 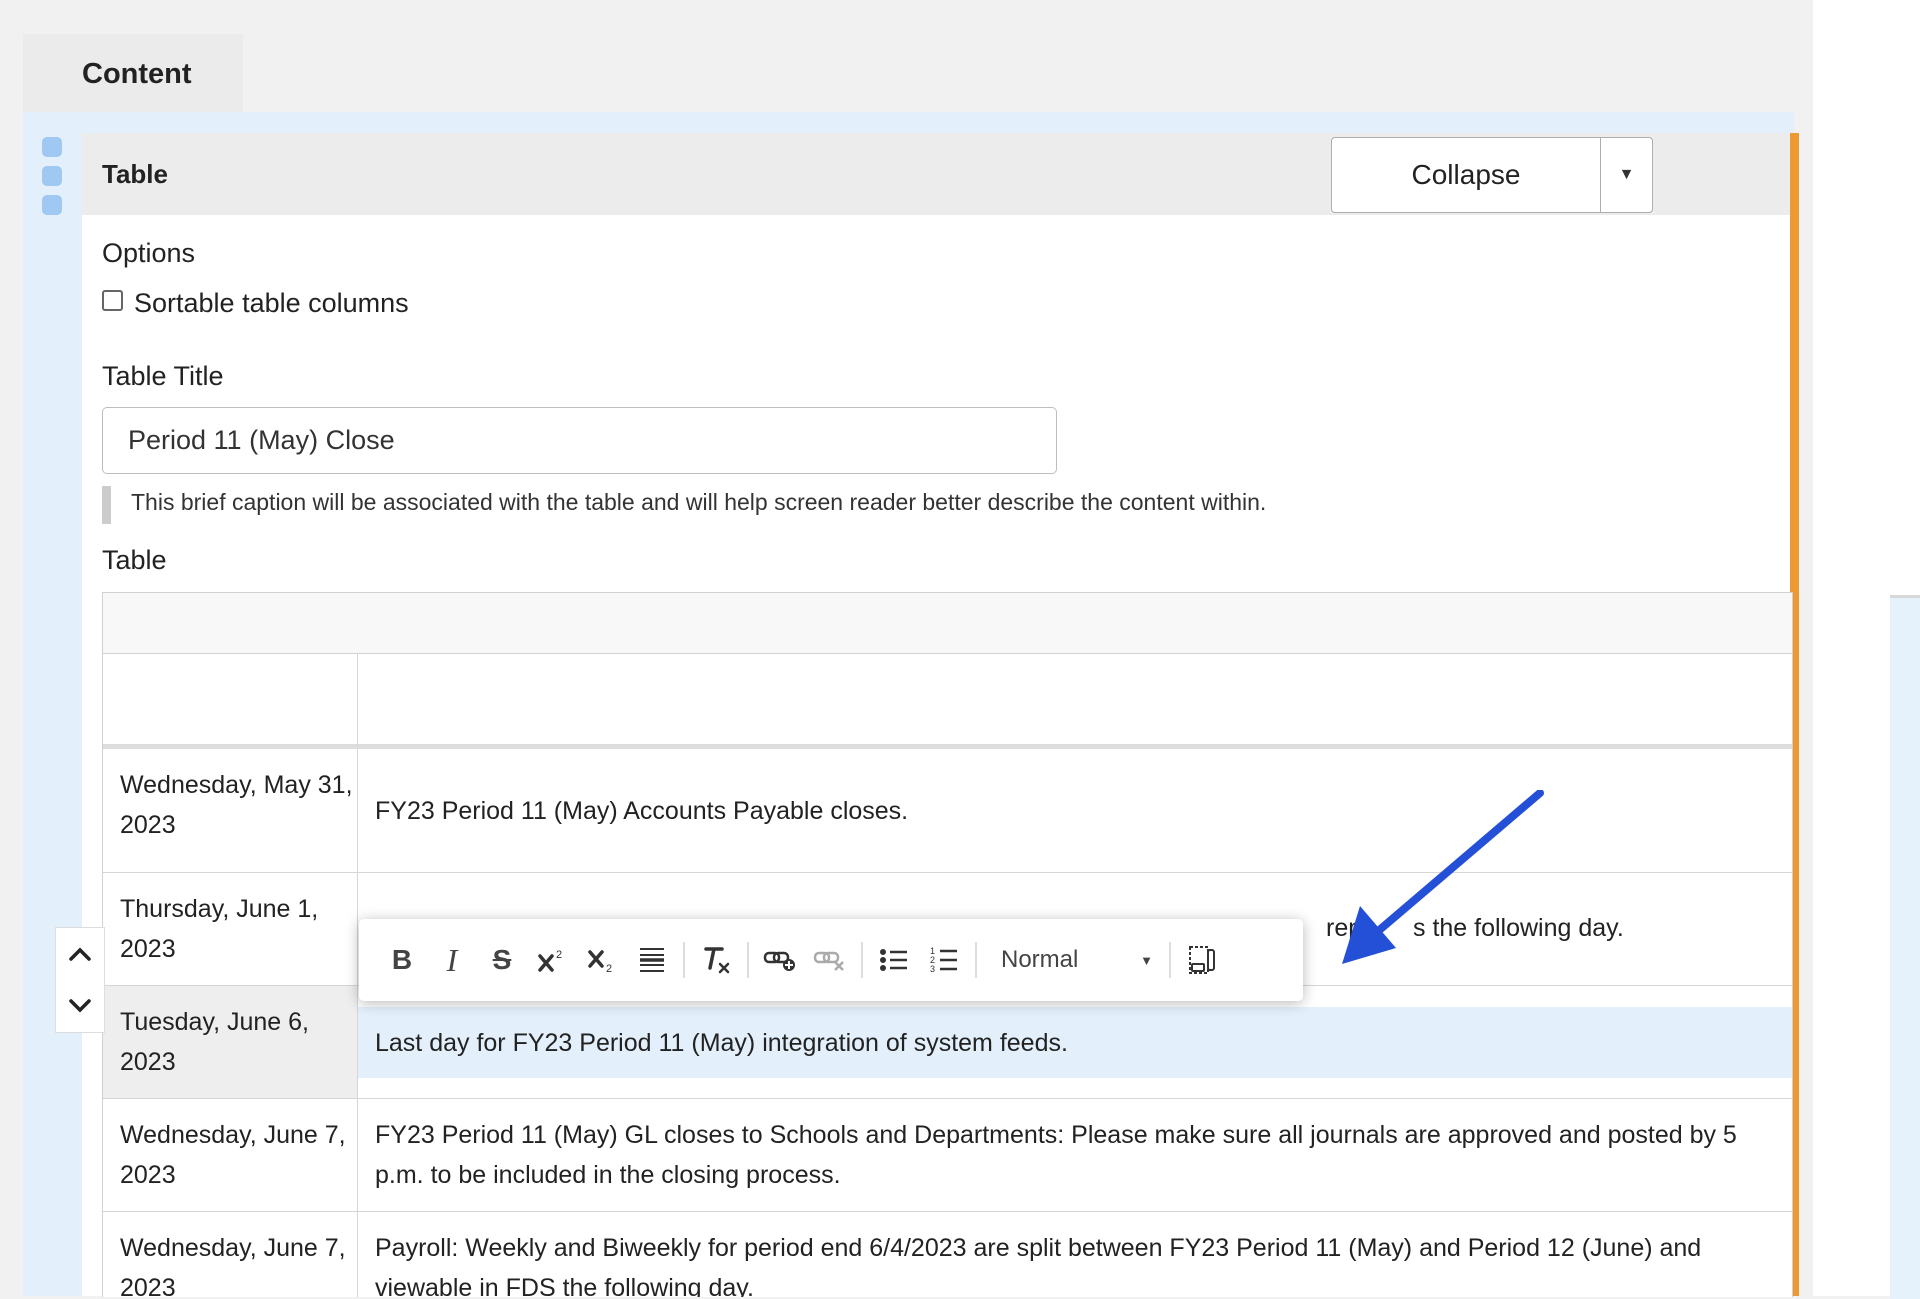 I want to click on table-date-cell: Wednesday, May 31, 2023, so click(x=230, y=811).